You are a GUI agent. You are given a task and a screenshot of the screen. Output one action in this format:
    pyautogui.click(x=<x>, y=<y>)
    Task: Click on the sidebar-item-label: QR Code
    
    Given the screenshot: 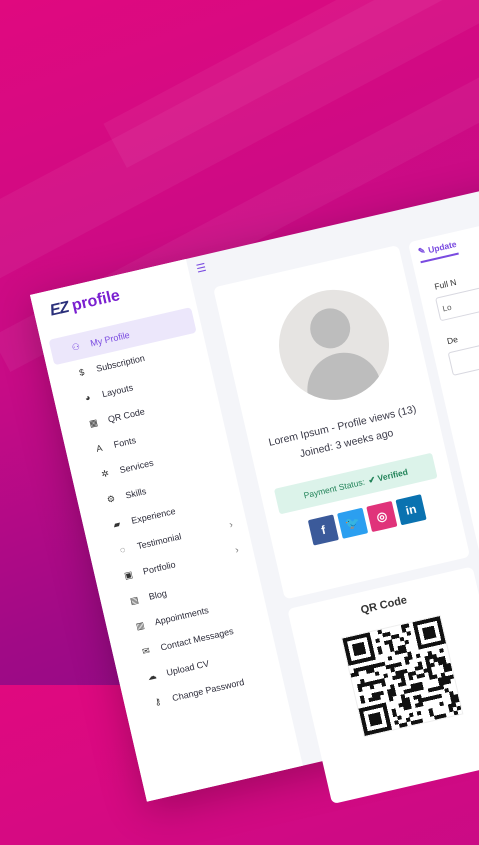 What is the action you would take?
    pyautogui.click(x=126, y=415)
    